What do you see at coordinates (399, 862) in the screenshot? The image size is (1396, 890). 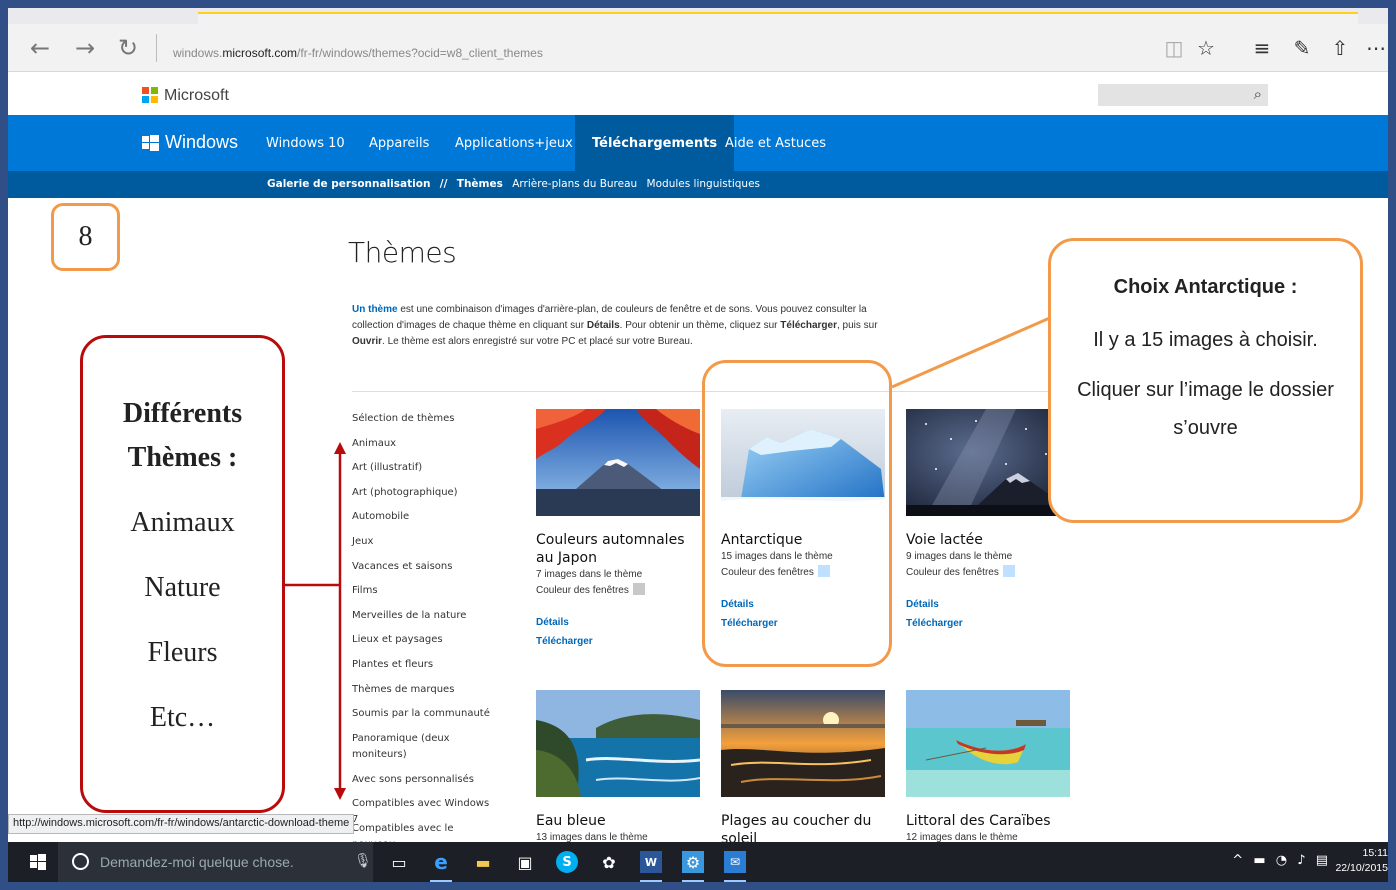 I see `task-view-icon: ▭` at bounding box center [399, 862].